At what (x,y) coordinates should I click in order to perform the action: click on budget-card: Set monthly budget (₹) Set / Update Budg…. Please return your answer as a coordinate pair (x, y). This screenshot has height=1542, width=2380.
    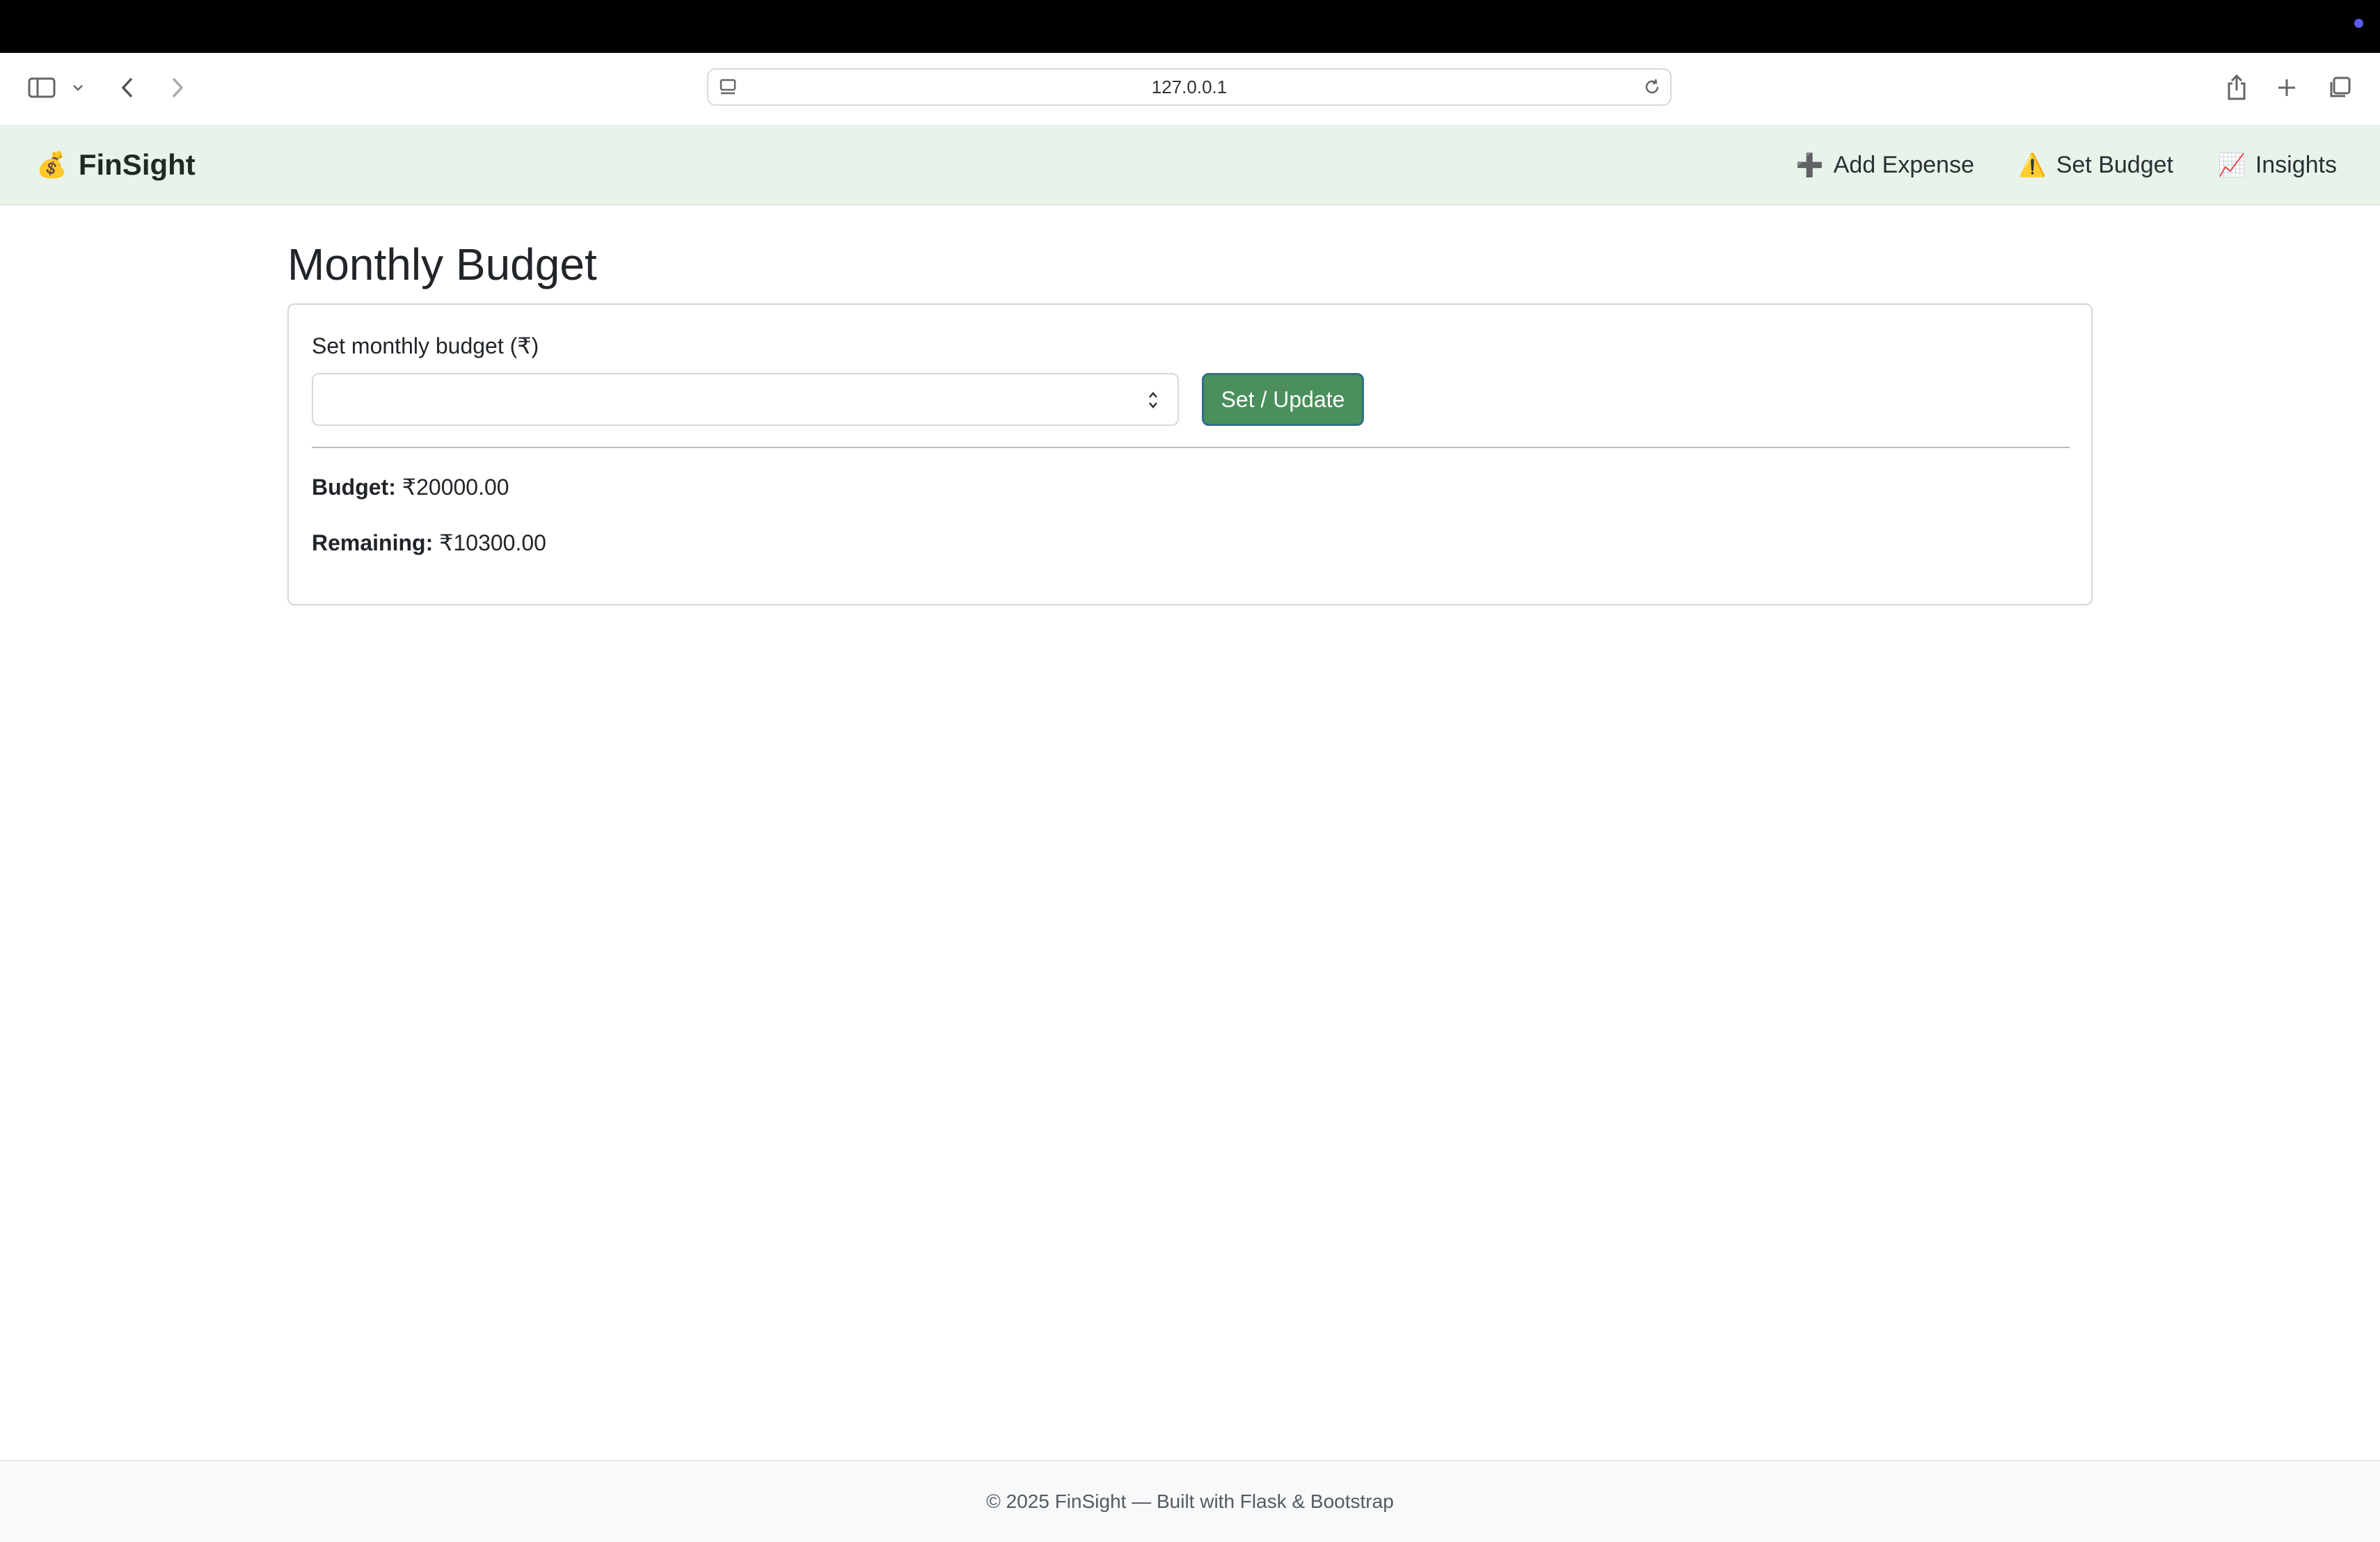
    Looking at the image, I should click on (1190, 454).